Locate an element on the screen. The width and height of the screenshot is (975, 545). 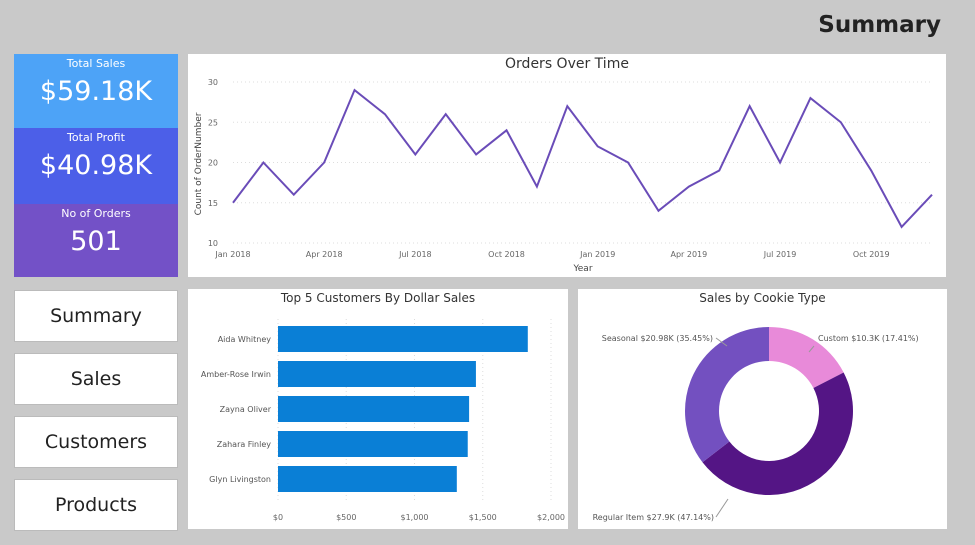
kpi-label: No of Orders is located at coordinates (96, 213).